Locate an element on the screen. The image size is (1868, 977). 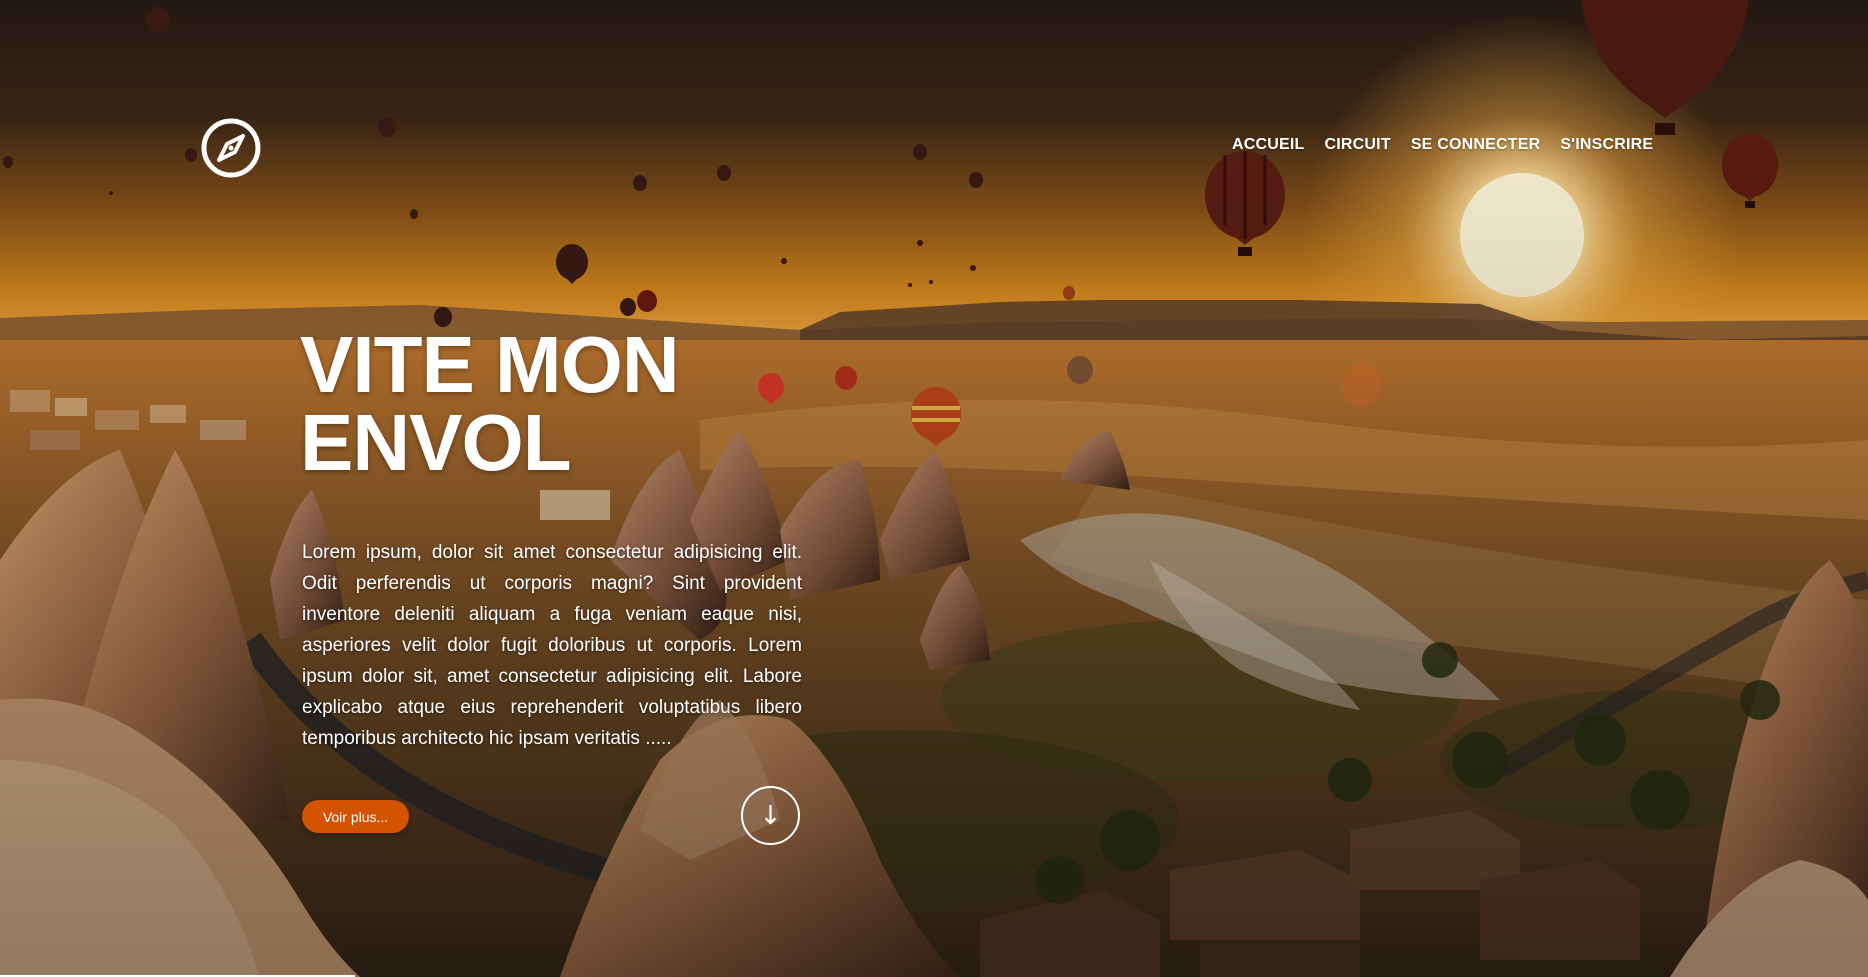
compass-icon is located at coordinates (231, 148).